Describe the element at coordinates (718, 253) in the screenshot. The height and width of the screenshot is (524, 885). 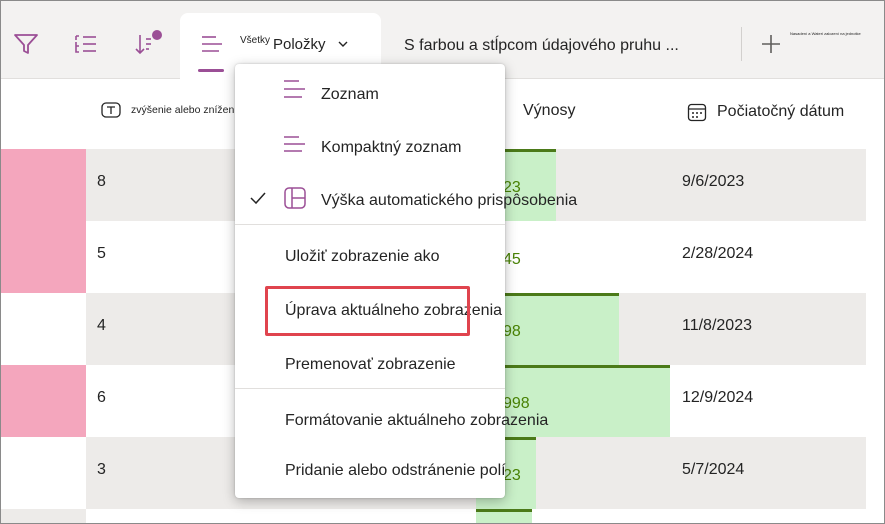
I see `start-date-value: 2/28/2024` at that location.